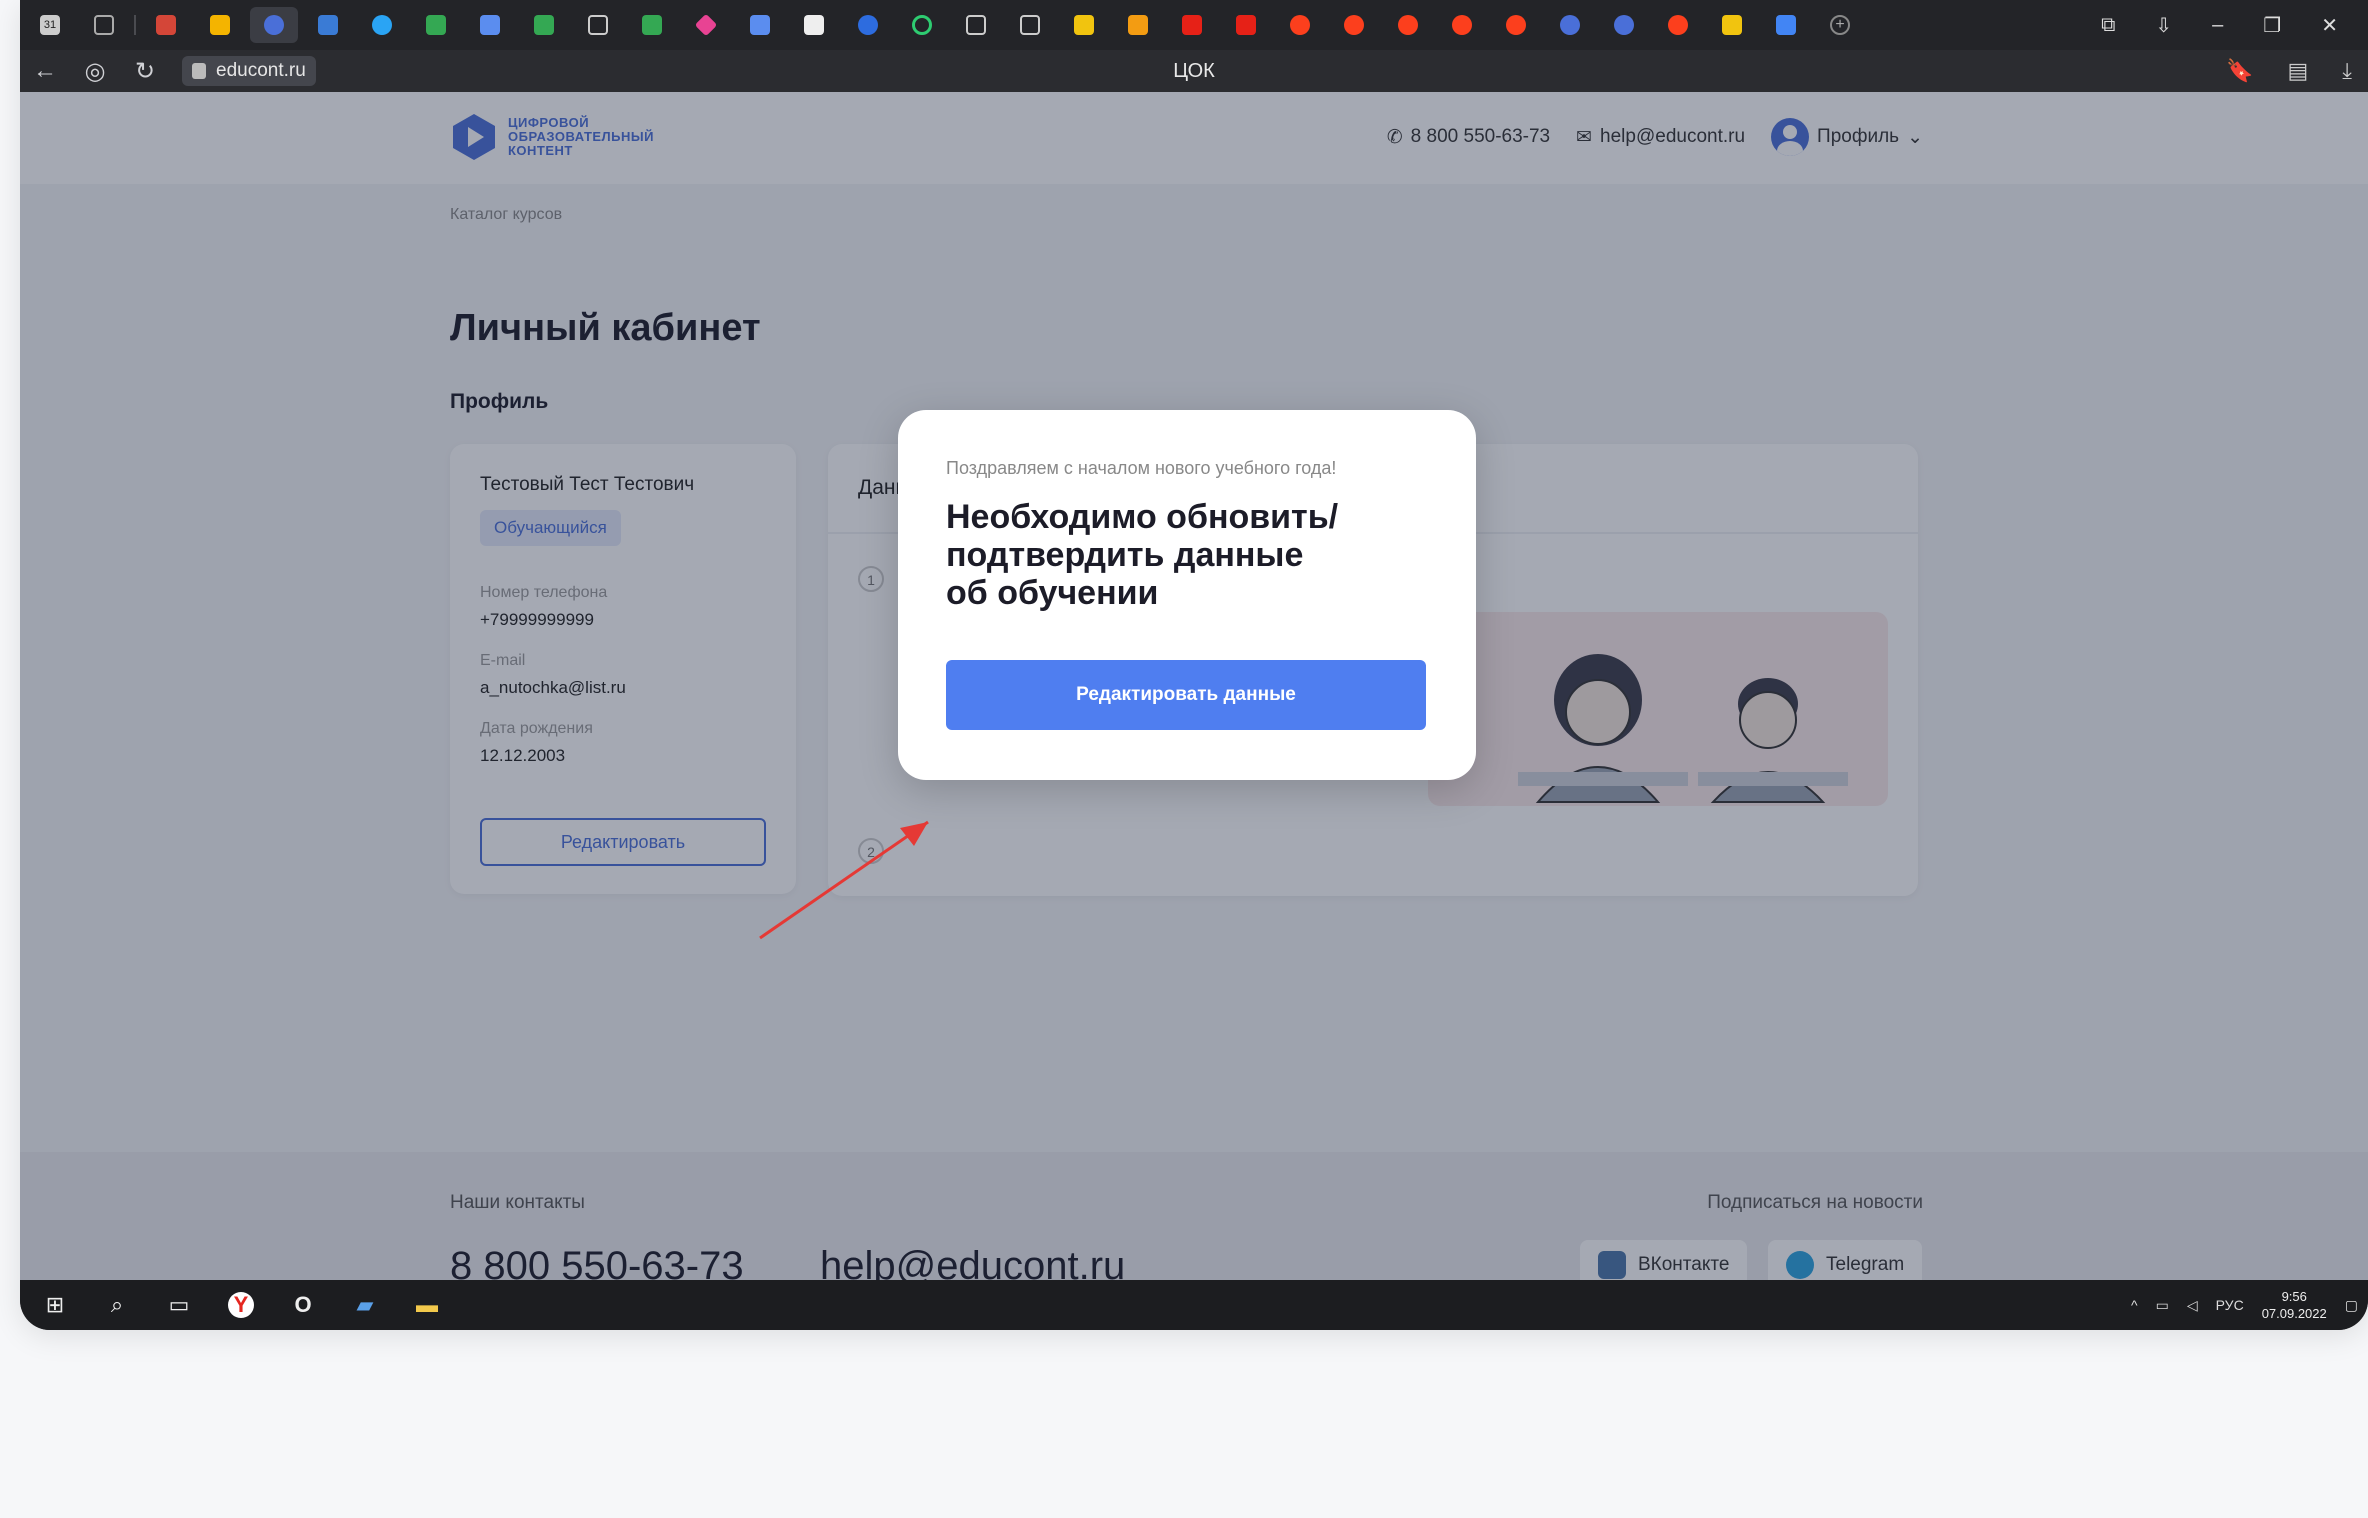 This screenshot has width=2368, height=1518. I want to click on task-view-icon: ▭, so click(179, 1305).